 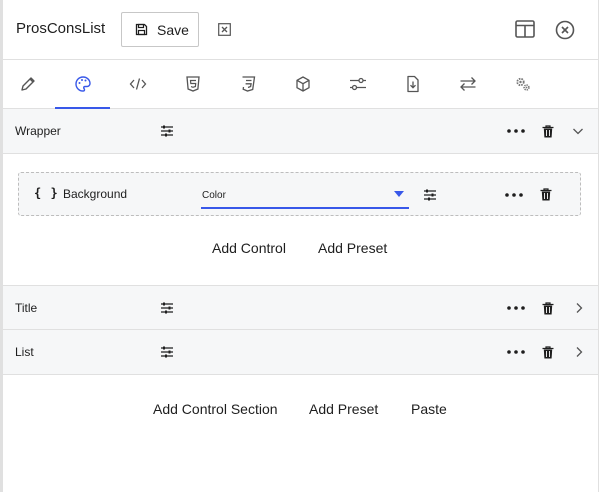 I want to click on css3-icon, so click(x=248, y=84).